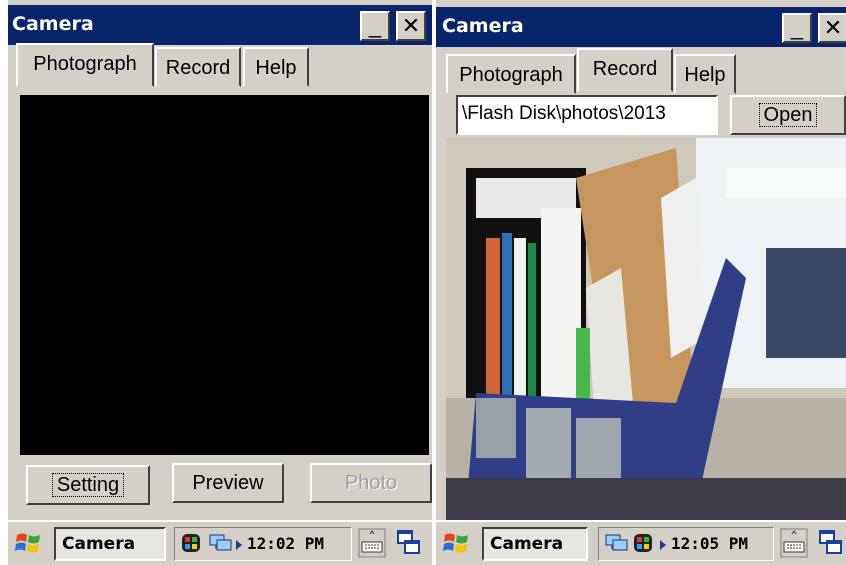  What do you see at coordinates (88, 485) in the screenshot?
I see `setting-button: Setting` at bounding box center [88, 485].